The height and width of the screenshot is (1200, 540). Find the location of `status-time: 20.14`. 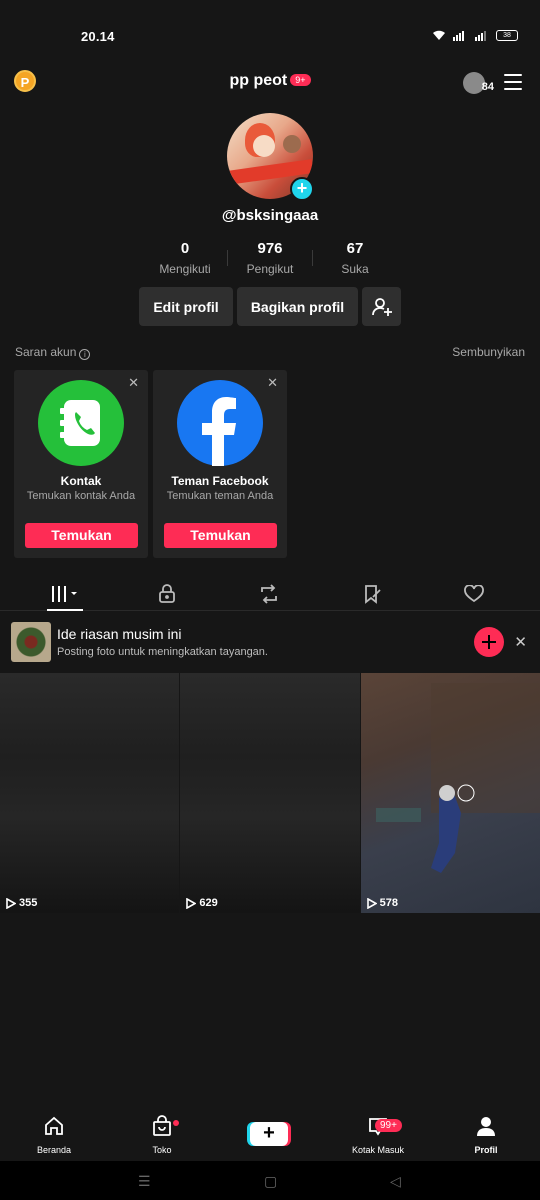

status-time: 20.14 is located at coordinates (98, 36).